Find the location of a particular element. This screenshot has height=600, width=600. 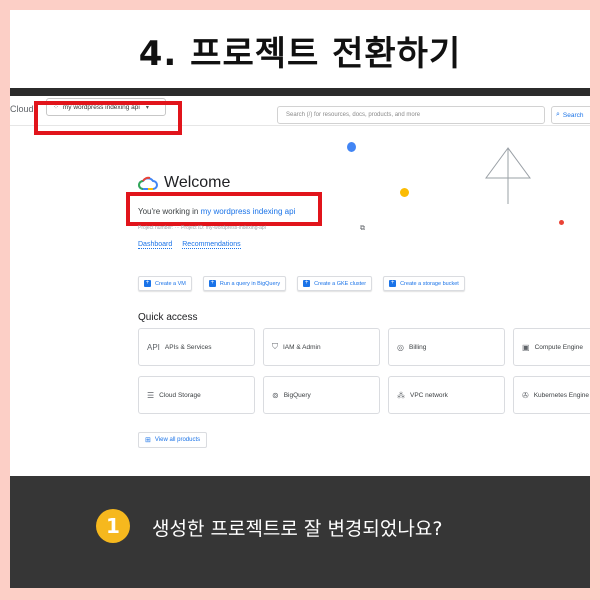

shield-icon: ⛉ is located at coordinates (275, 346).